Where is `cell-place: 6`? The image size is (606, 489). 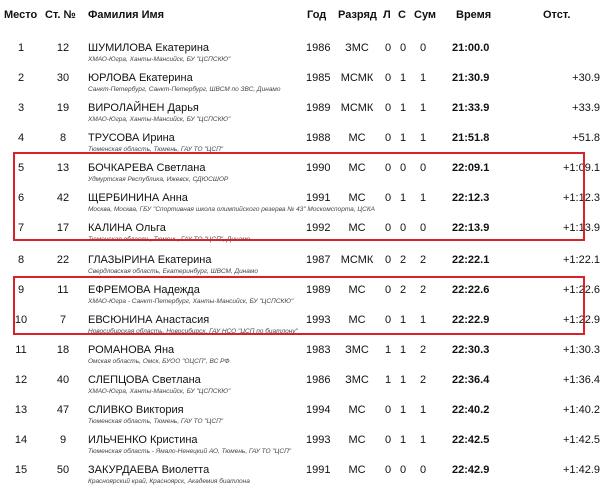
cell-place: 6 is located at coordinates (21, 198).